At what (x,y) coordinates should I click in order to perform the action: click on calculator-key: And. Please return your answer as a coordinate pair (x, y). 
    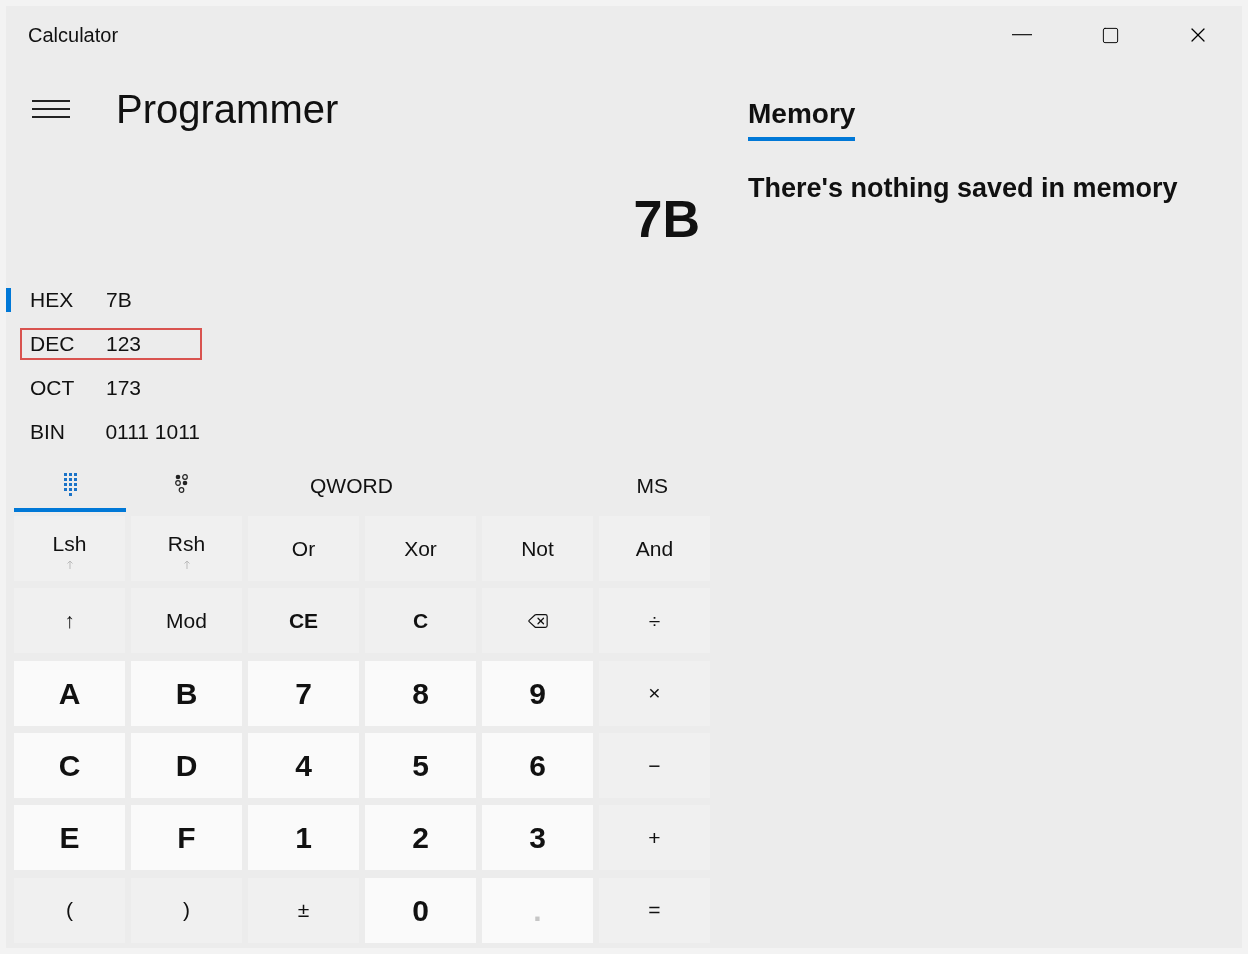
    Looking at the image, I should click on (654, 548).